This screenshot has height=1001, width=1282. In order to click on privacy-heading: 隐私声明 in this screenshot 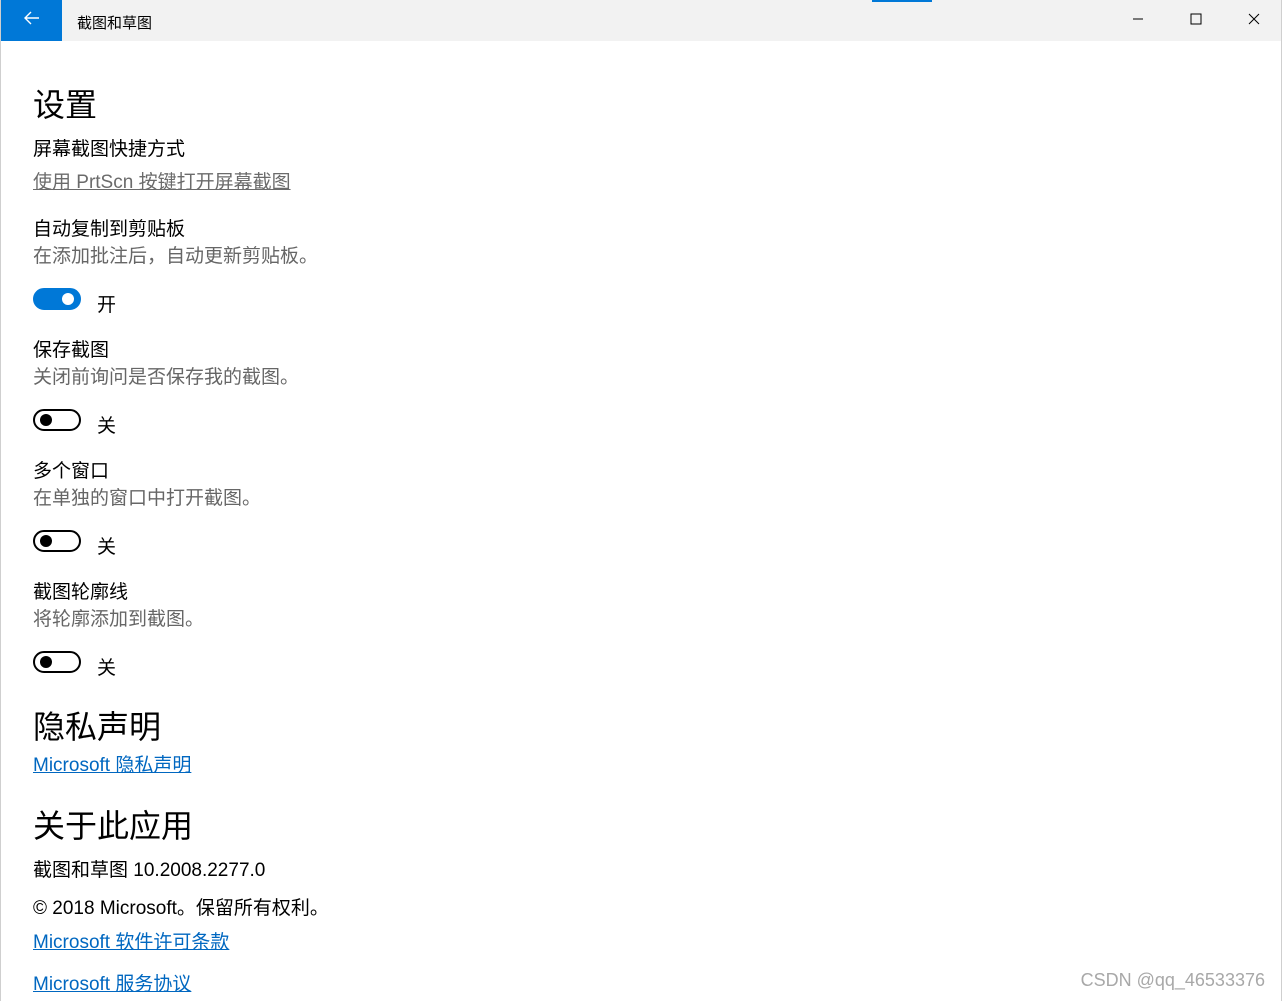, I will do `click(97, 727)`.